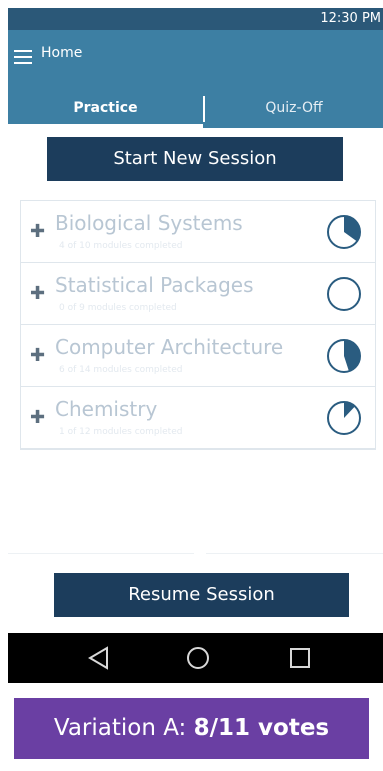 This screenshot has height=771, width=383. What do you see at coordinates (121, 370) in the screenshot?
I see `topic-subtitle: 6 of 14 modules completed` at bounding box center [121, 370].